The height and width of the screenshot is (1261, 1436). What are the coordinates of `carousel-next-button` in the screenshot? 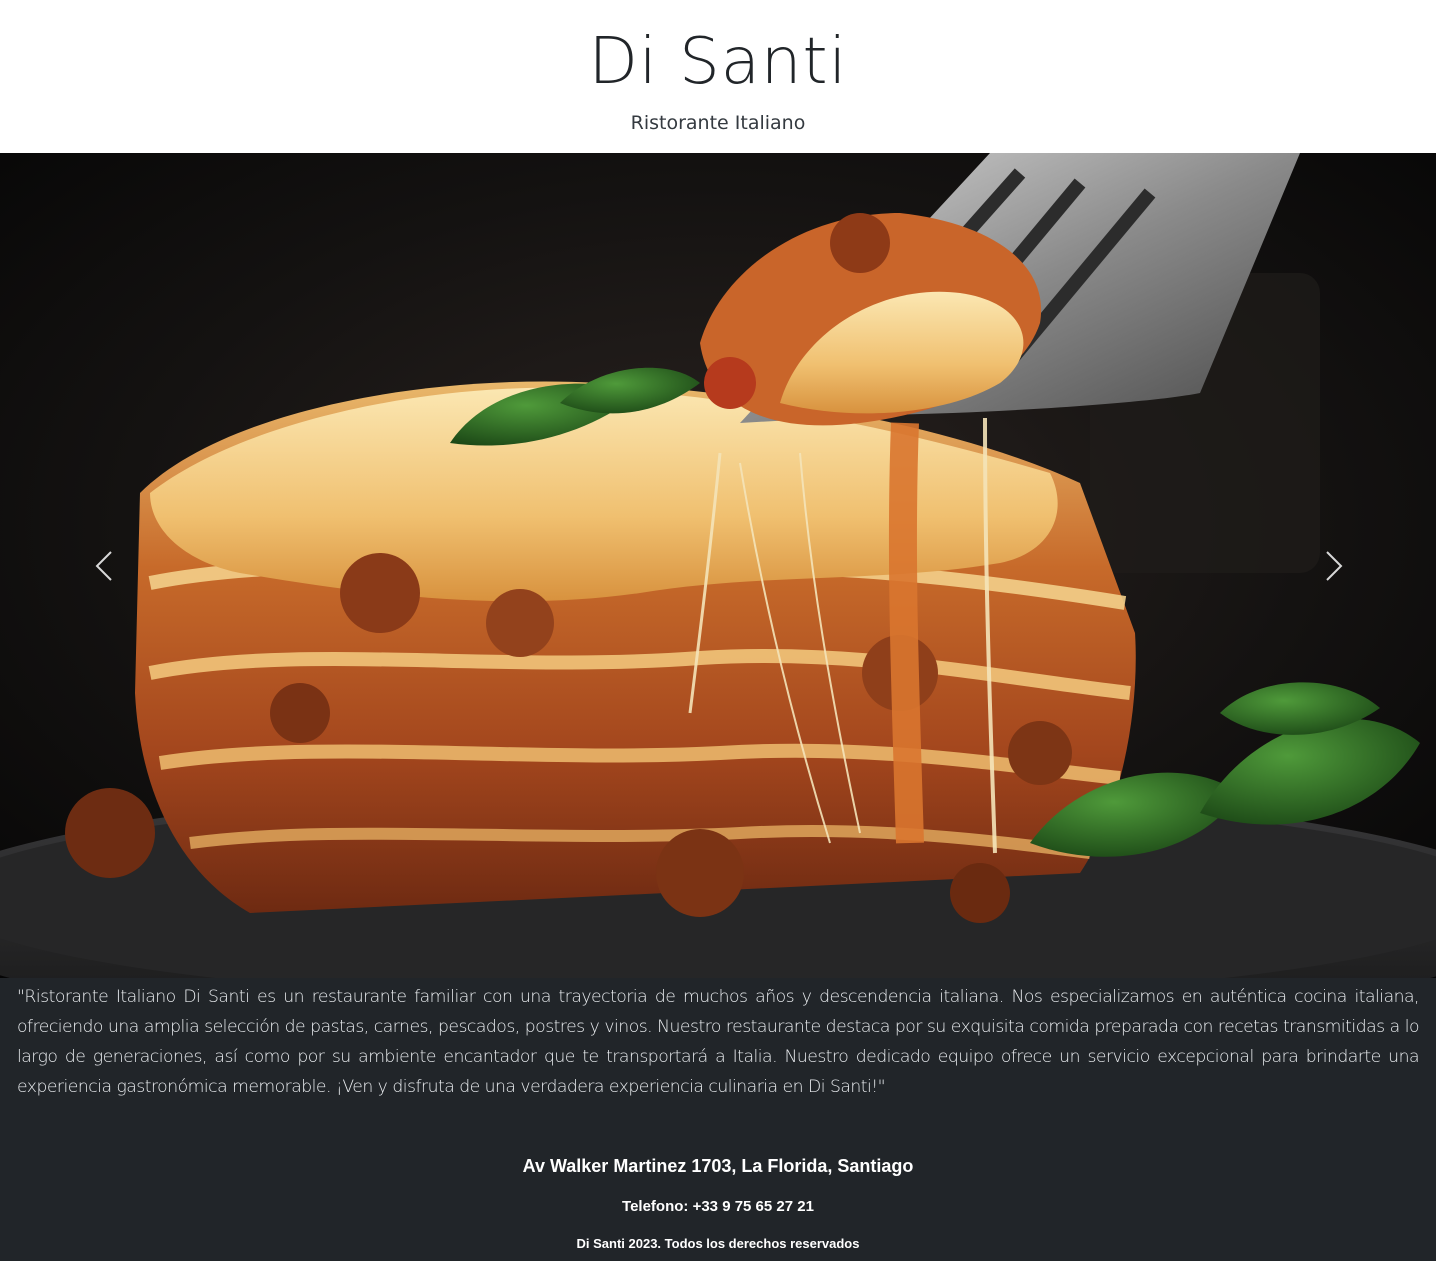 It's located at (1334, 566).